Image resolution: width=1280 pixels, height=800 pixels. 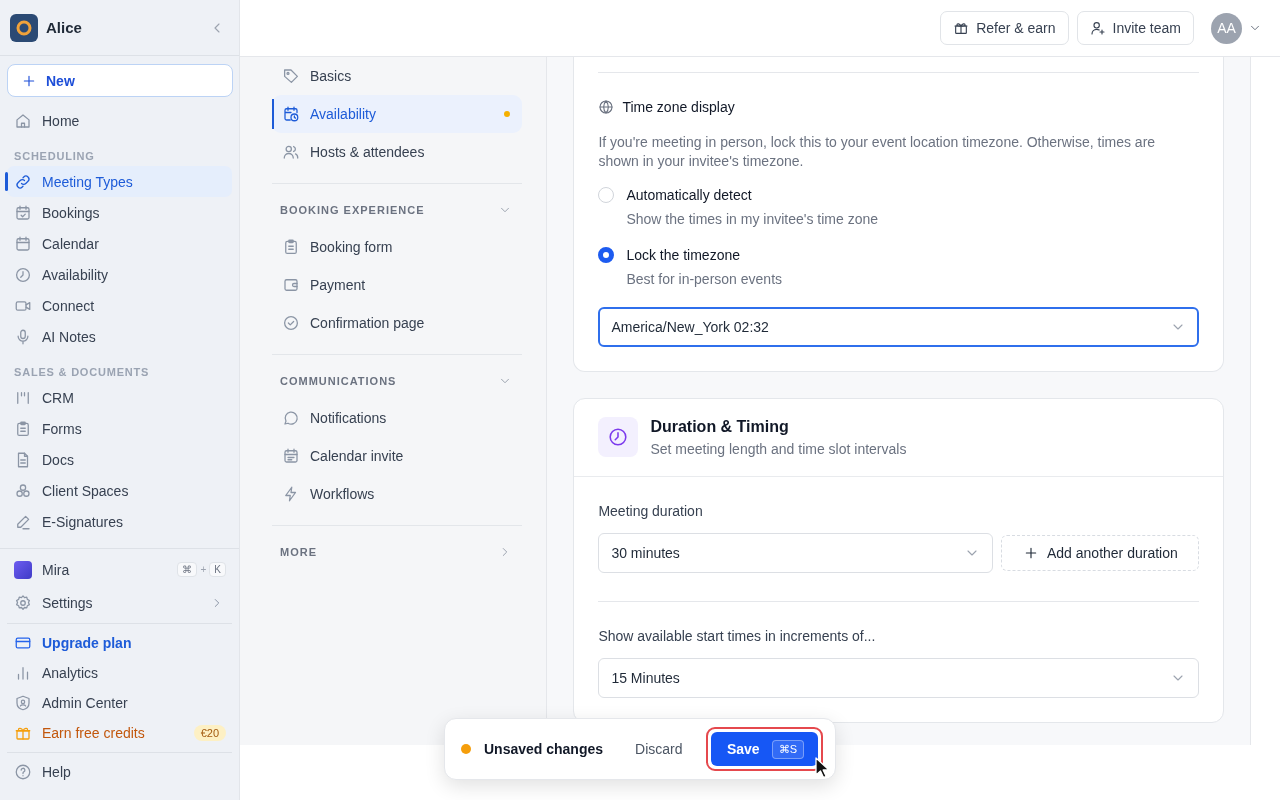 I want to click on sidebar-item: CRM, so click(x=119, y=397).